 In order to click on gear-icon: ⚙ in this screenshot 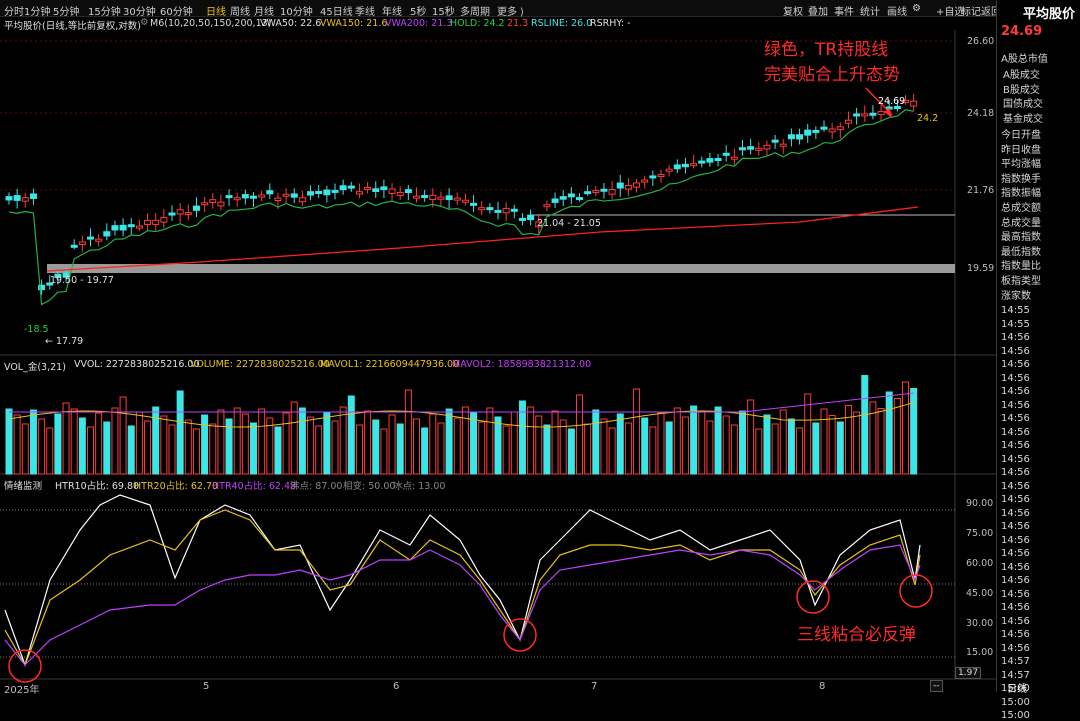, I will do `click(144, 22)`.